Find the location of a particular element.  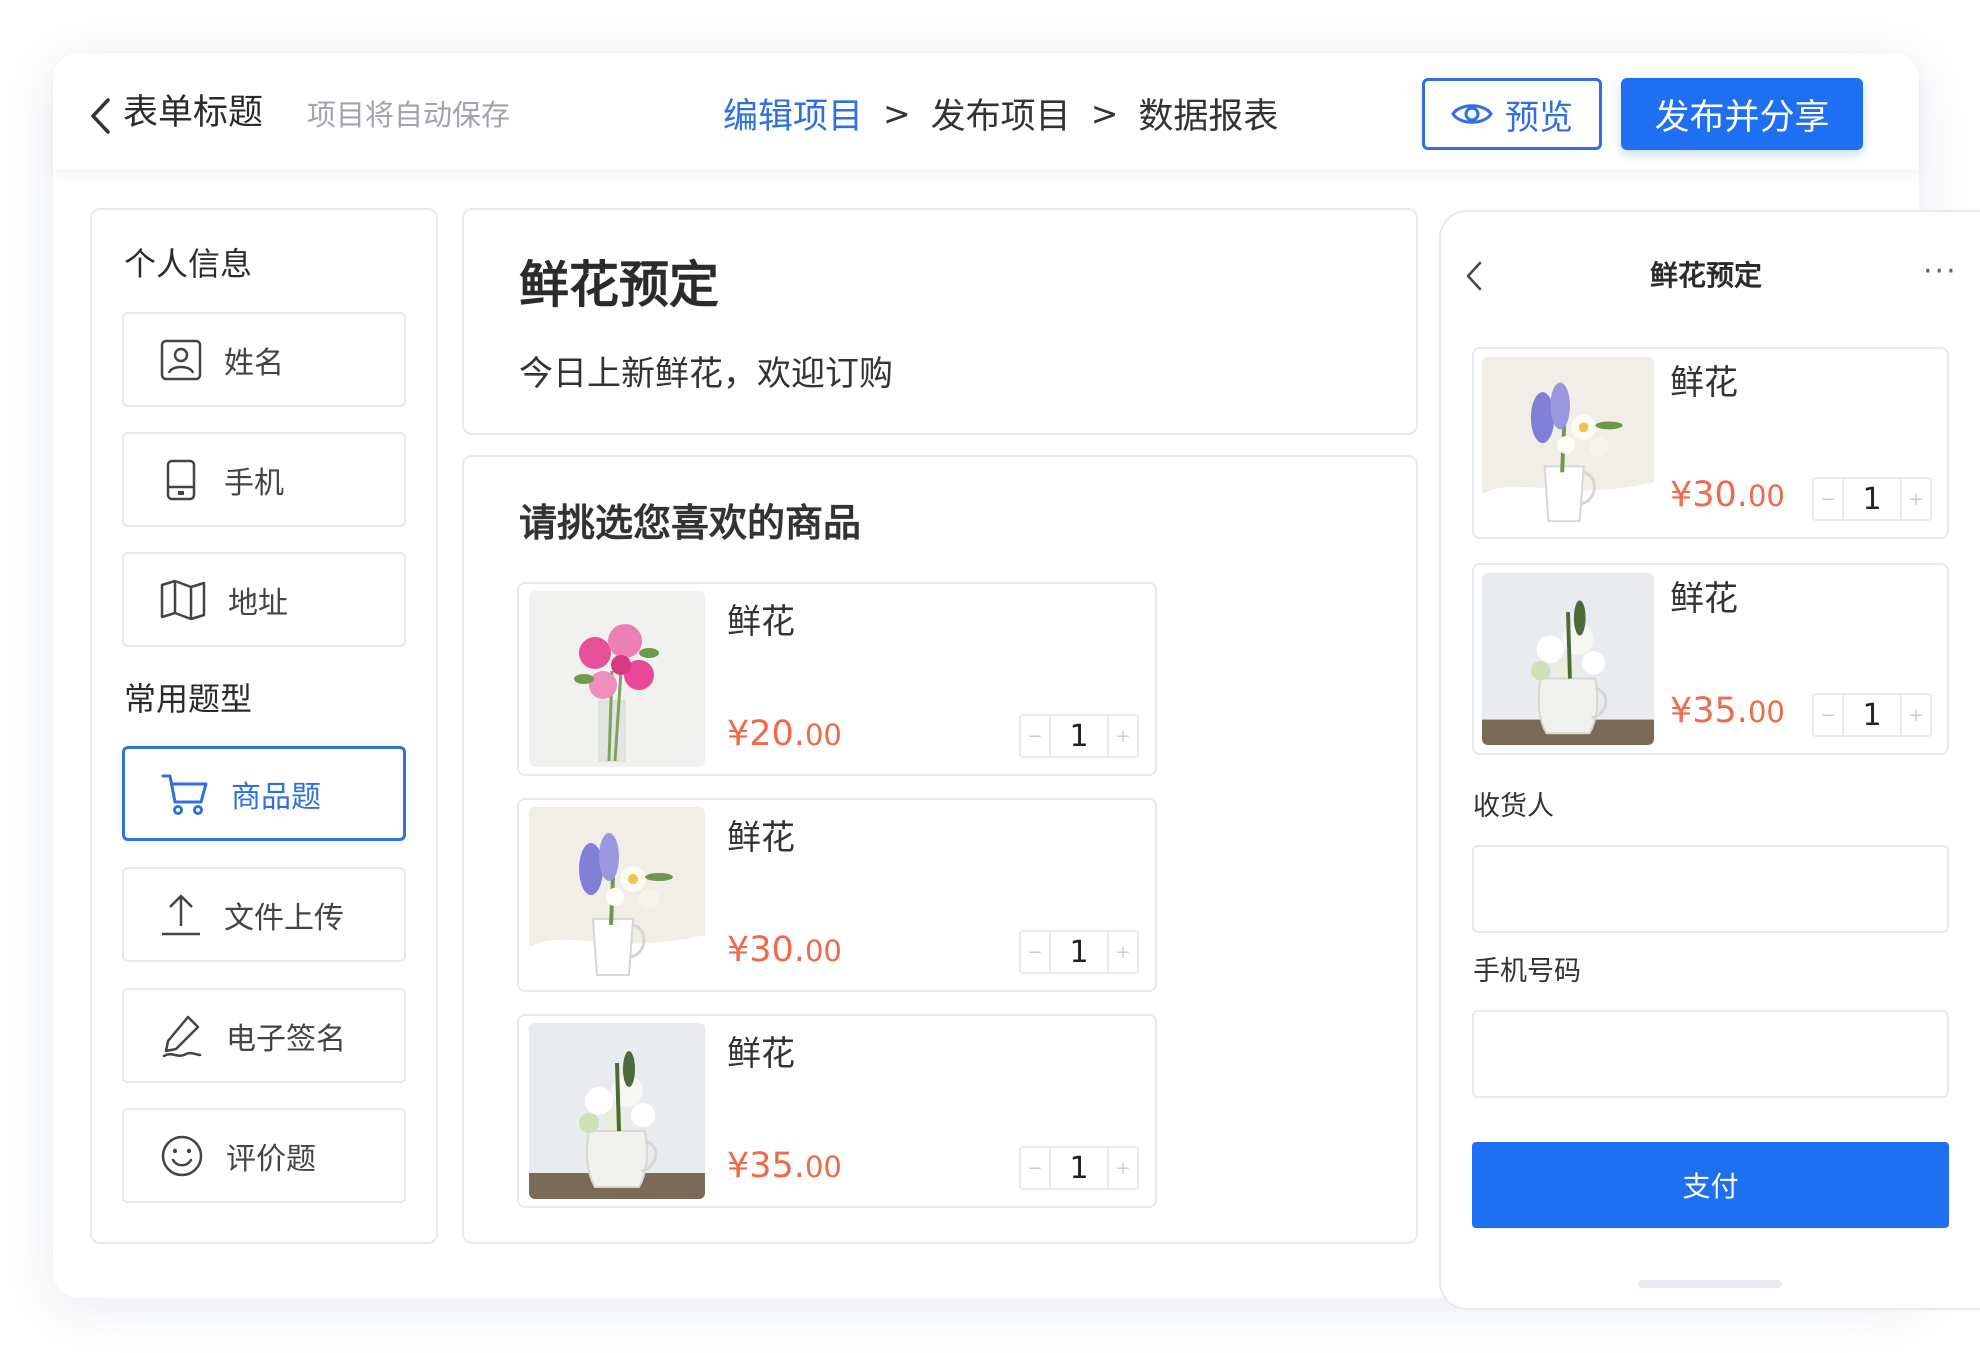

map-icon is located at coordinates (183, 599).